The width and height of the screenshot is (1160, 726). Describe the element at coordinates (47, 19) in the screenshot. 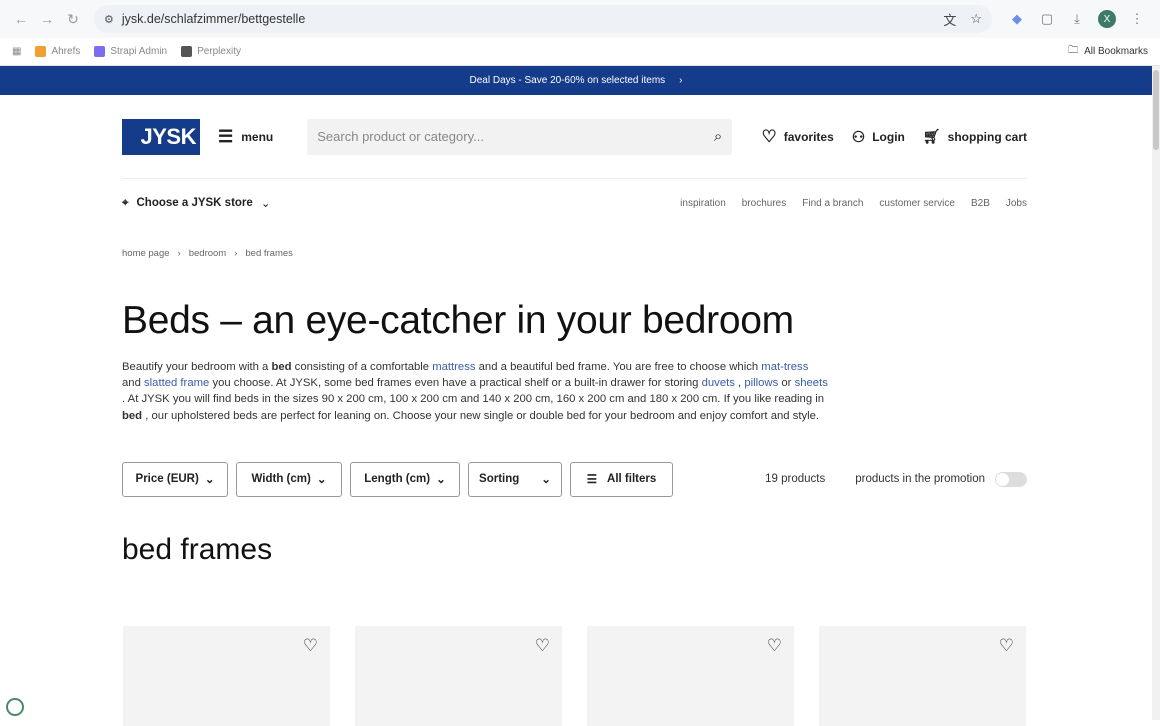

I see `forward-icon: →` at that location.